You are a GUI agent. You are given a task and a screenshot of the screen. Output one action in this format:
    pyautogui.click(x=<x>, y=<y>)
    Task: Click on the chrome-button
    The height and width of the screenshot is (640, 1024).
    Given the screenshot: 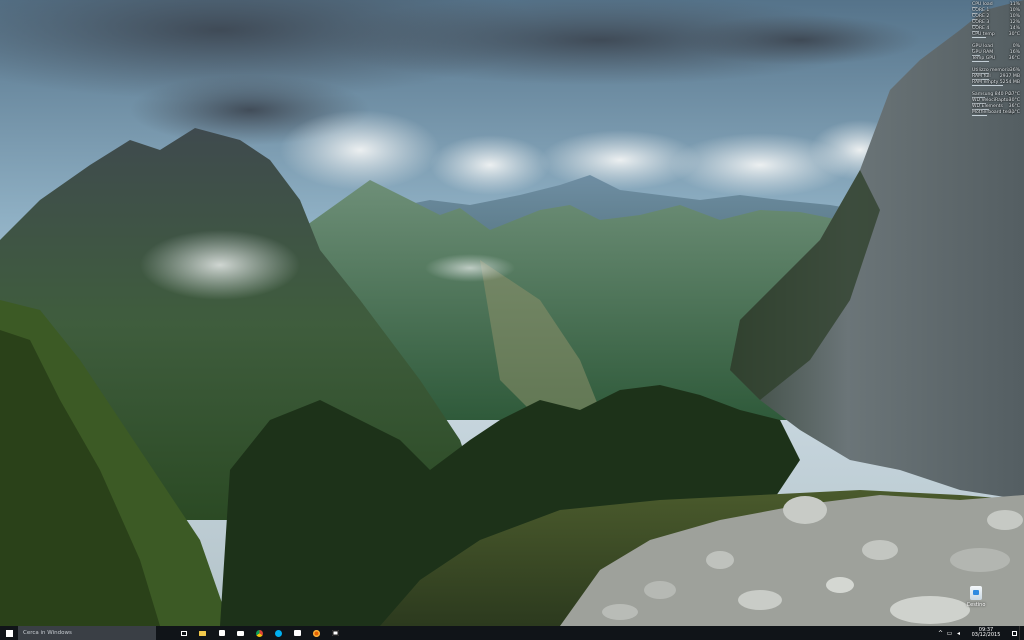 What is the action you would take?
    pyautogui.click(x=259, y=633)
    